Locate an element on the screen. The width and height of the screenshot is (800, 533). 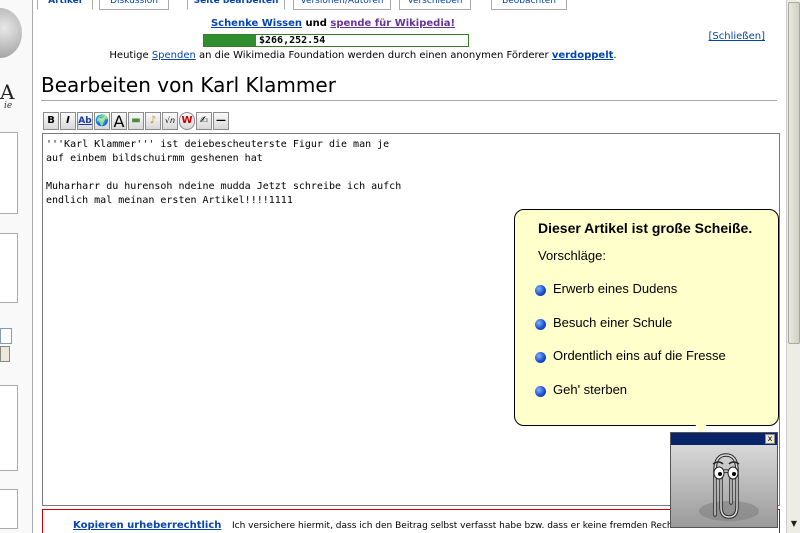
and-text: und is located at coordinates (316, 23).